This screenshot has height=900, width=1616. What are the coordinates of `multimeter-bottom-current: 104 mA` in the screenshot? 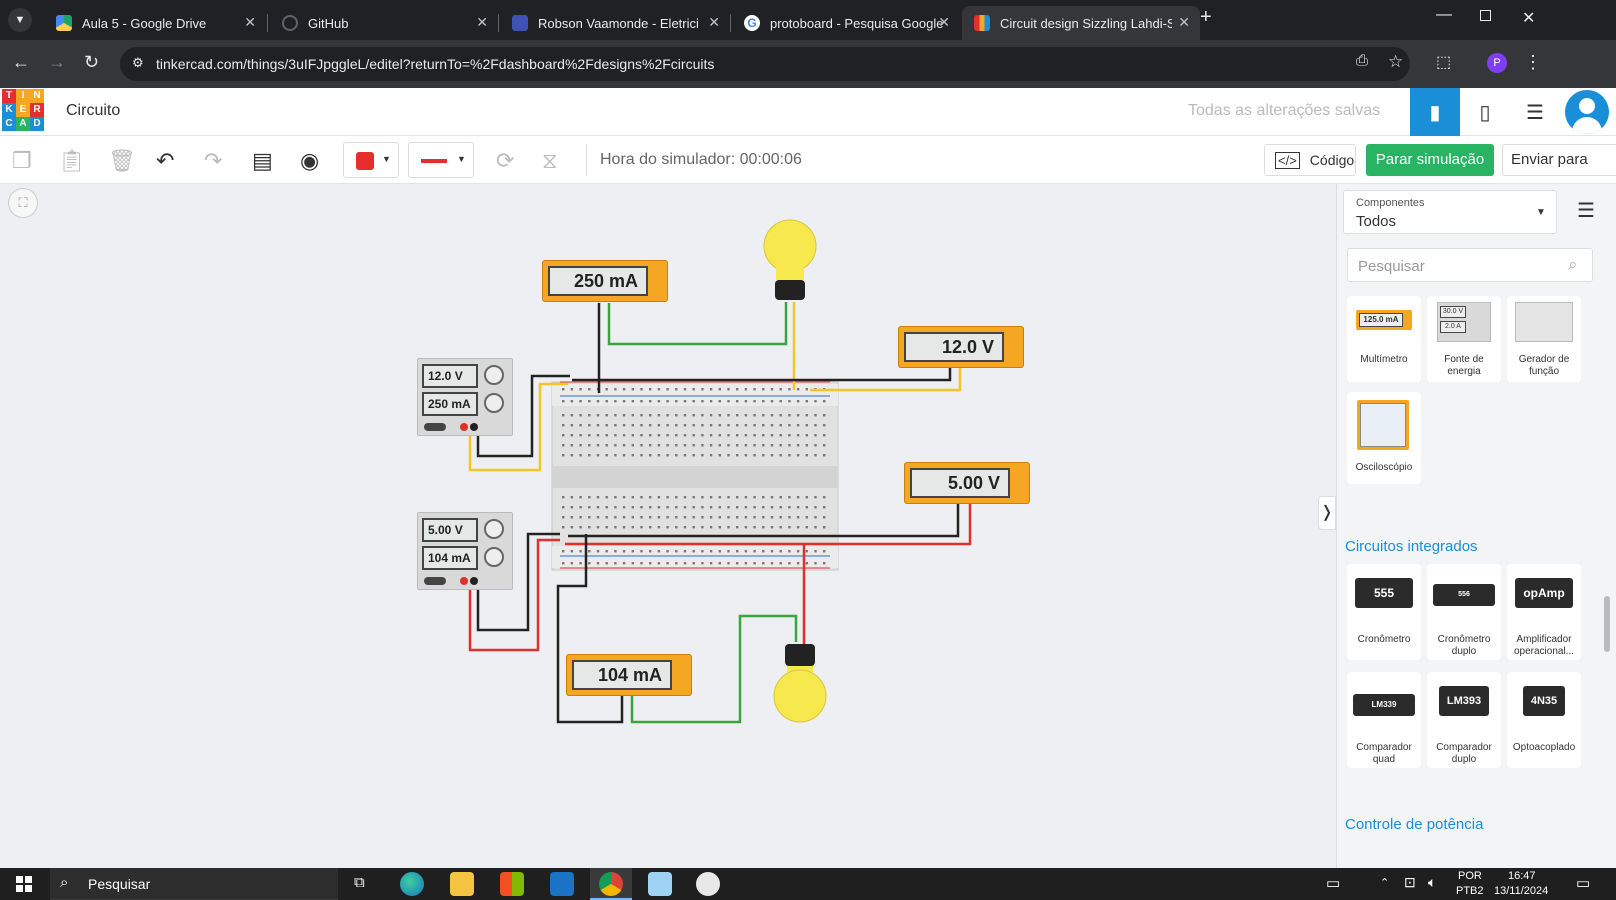 It's located at (629, 675).